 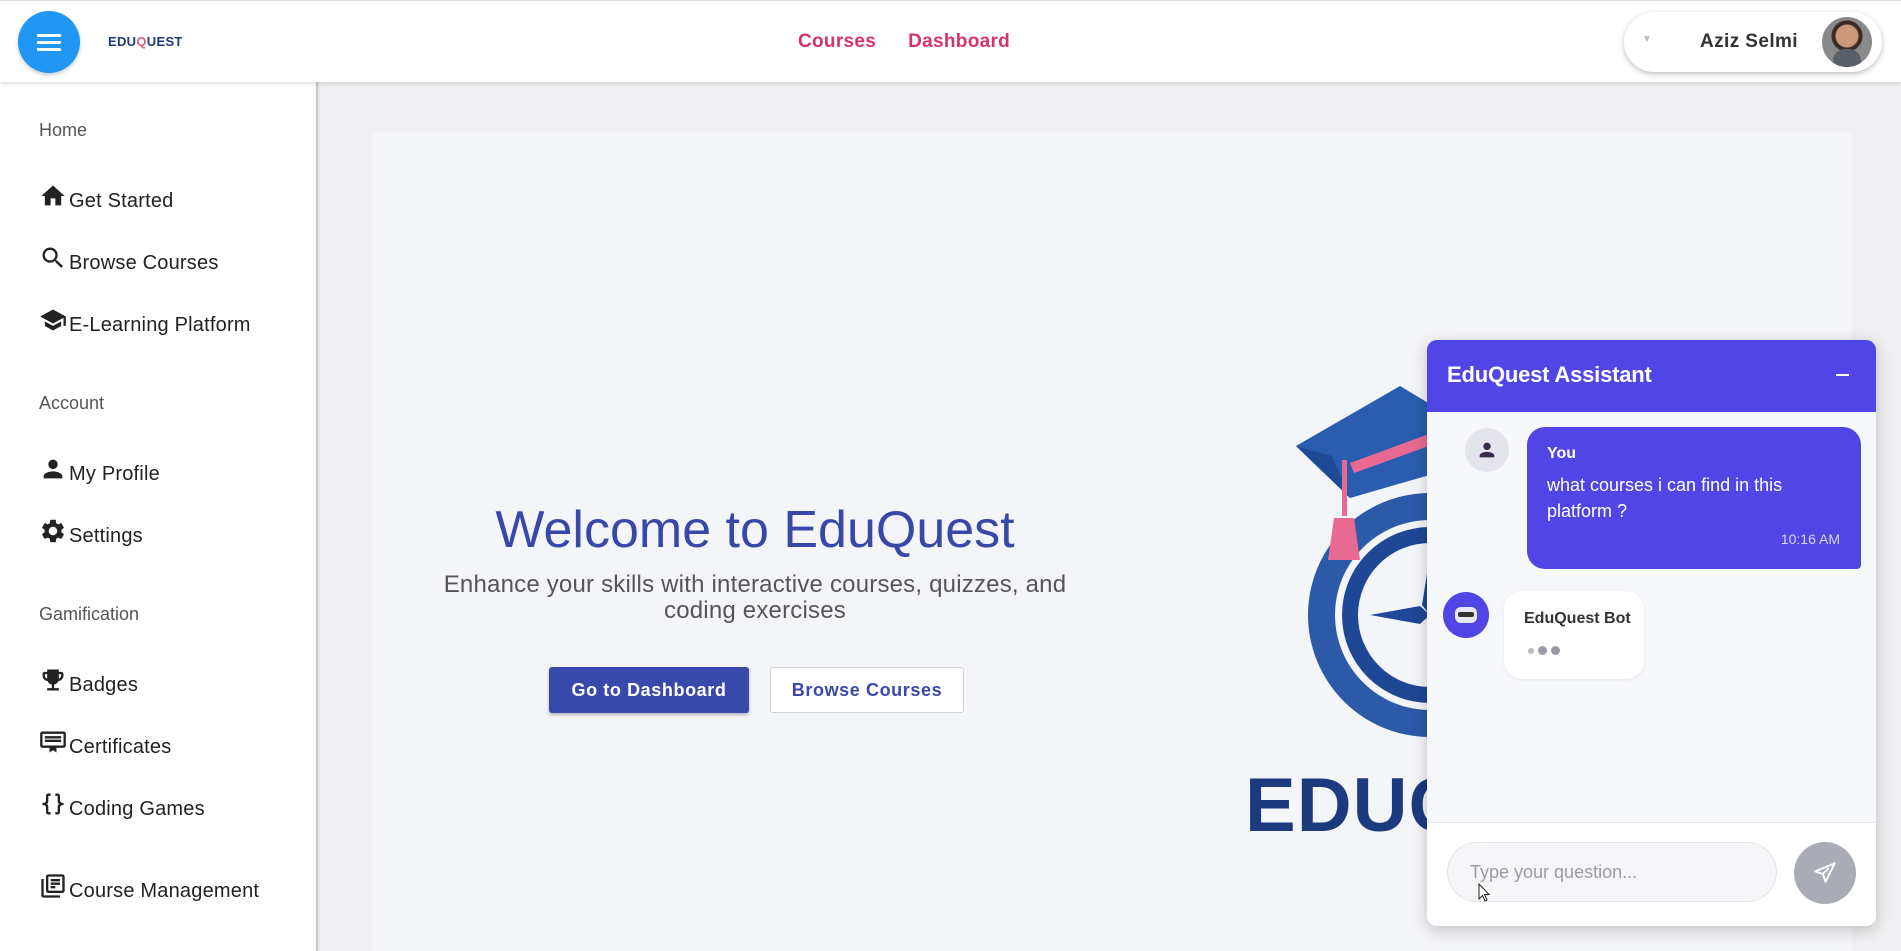 What do you see at coordinates (121, 201) in the screenshot?
I see `sidebar-item-label: Get Started` at bounding box center [121, 201].